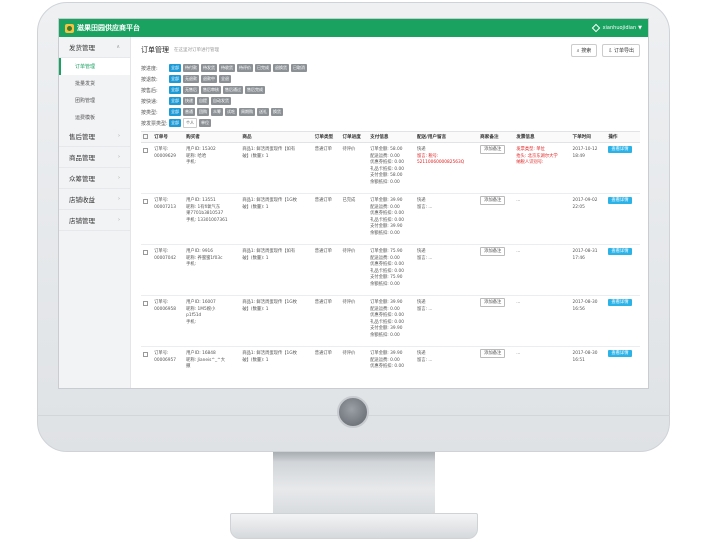 Image resolution: width=707 pixels, height=542 pixels. I want to click on filter-label: 按类型:, so click(149, 112).